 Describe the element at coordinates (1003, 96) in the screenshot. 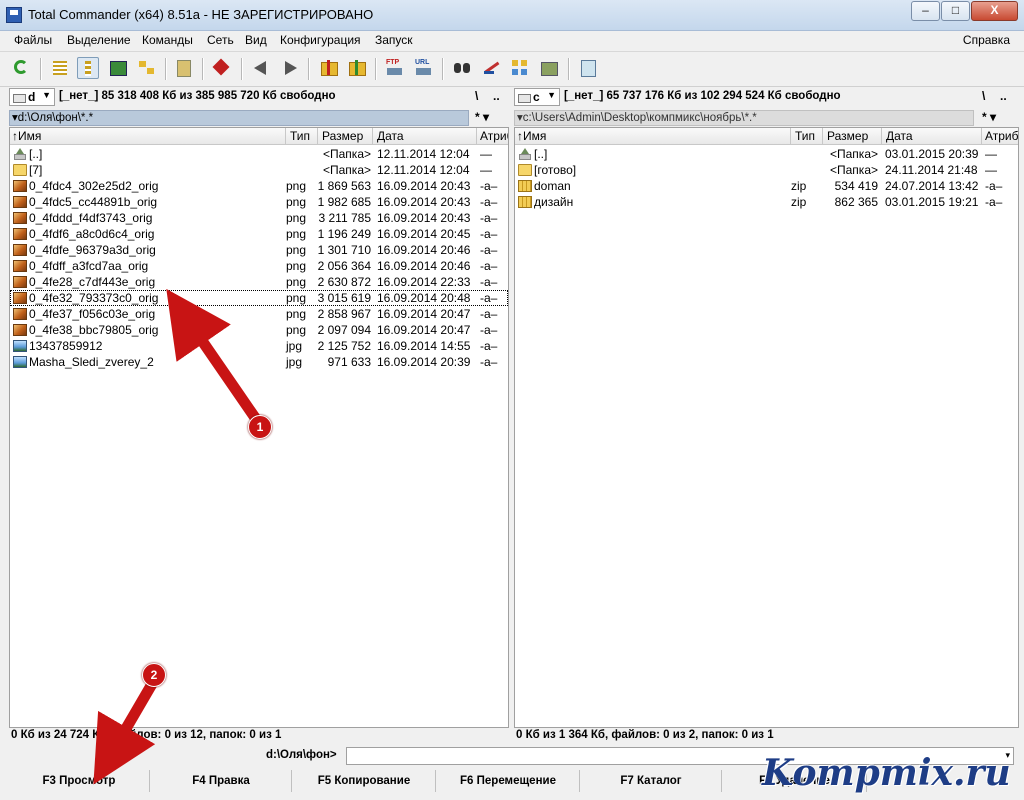

I see `right-up-button: ..` at that location.